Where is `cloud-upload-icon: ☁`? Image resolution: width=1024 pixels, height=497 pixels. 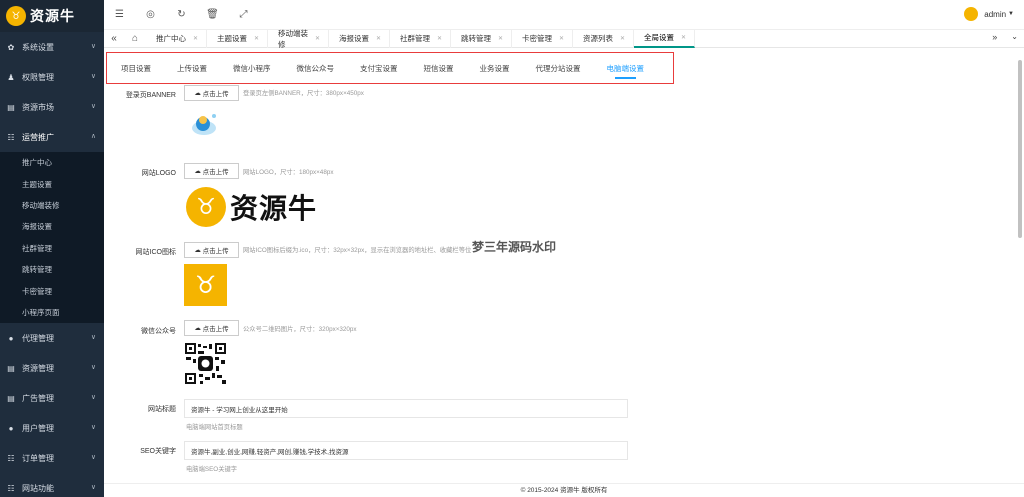
cloud-upload-icon: ☁ is located at coordinates (197, 250).